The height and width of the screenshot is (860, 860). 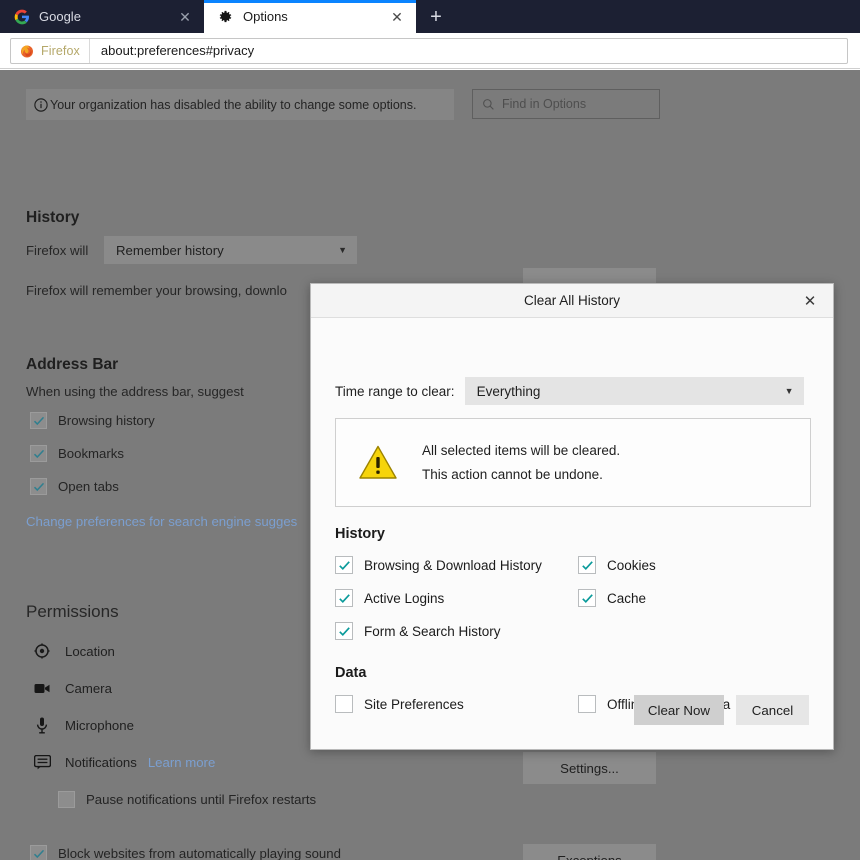 What do you see at coordinates (436, 16) in the screenshot?
I see `new-tab-button: +` at bounding box center [436, 16].